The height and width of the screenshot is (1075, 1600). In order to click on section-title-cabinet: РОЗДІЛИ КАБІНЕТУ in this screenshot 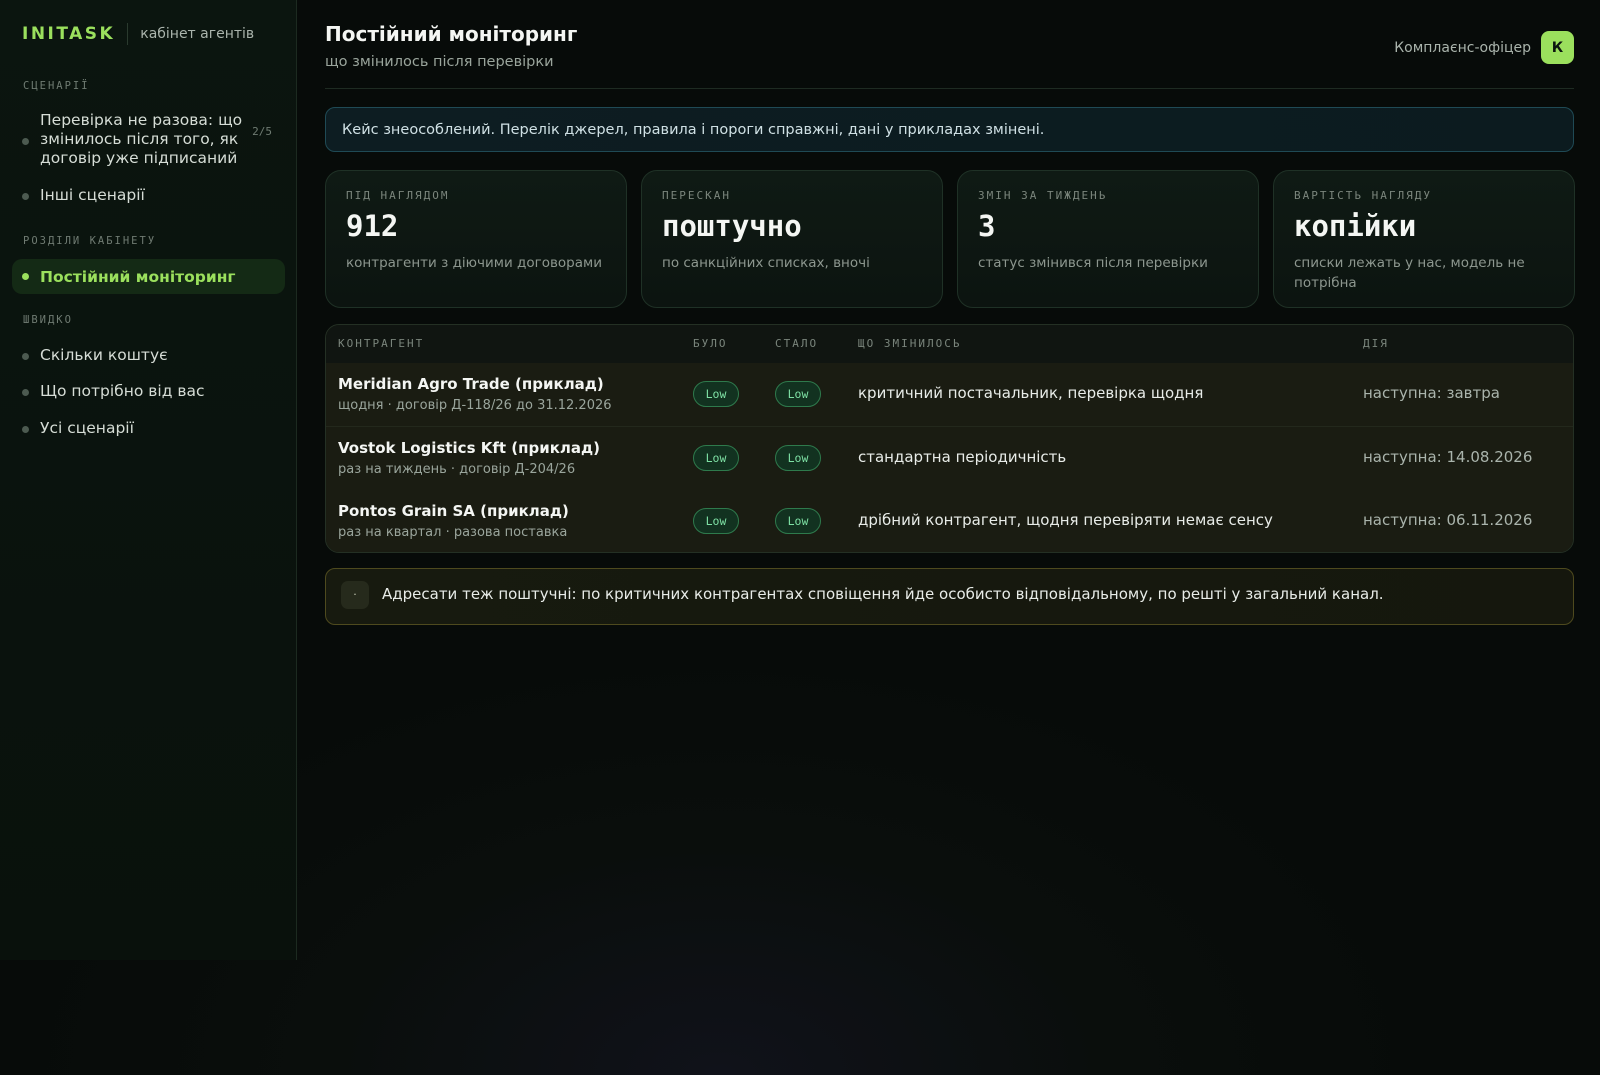, I will do `click(90, 241)`.